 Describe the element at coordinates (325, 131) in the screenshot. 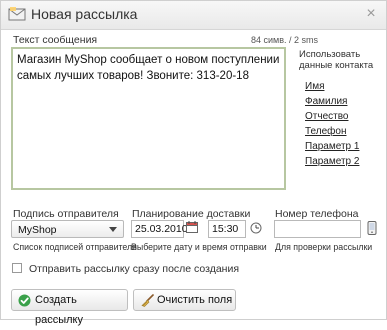

I see `contact-link-phone: Телефон` at that location.